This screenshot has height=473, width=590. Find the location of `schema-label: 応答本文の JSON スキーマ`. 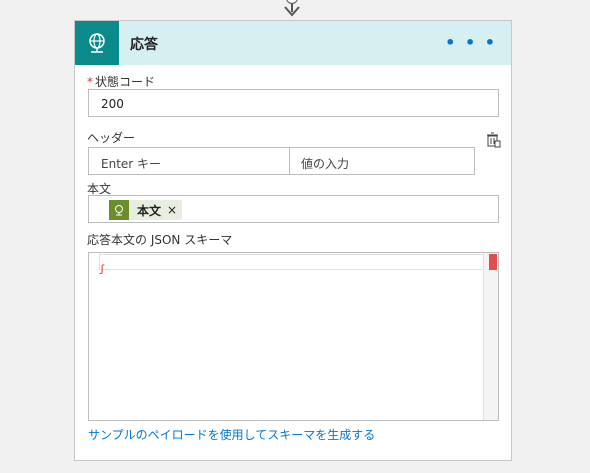

schema-label: 応答本文の JSON スキーマ is located at coordinates (160, 240).